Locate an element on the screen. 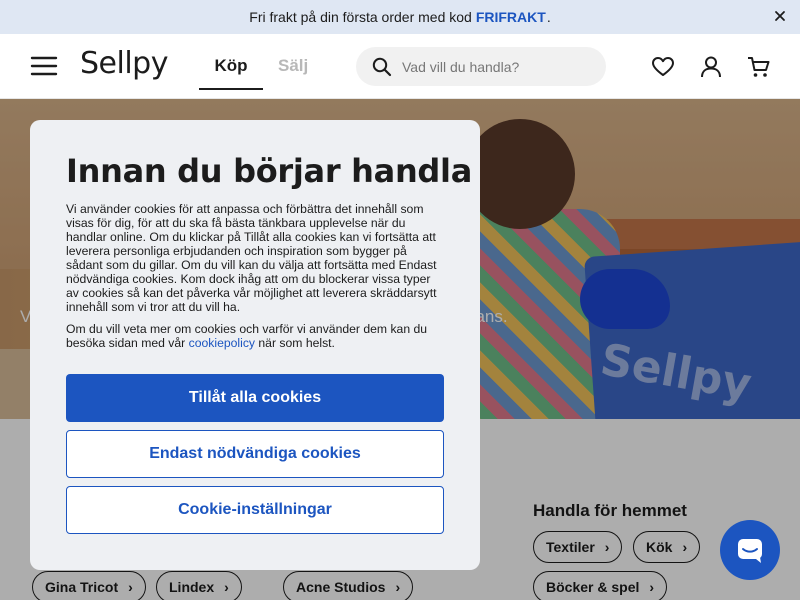 This screenshot has height=600, width=800. promo-suffix: . is located at coordinates (548, 17).